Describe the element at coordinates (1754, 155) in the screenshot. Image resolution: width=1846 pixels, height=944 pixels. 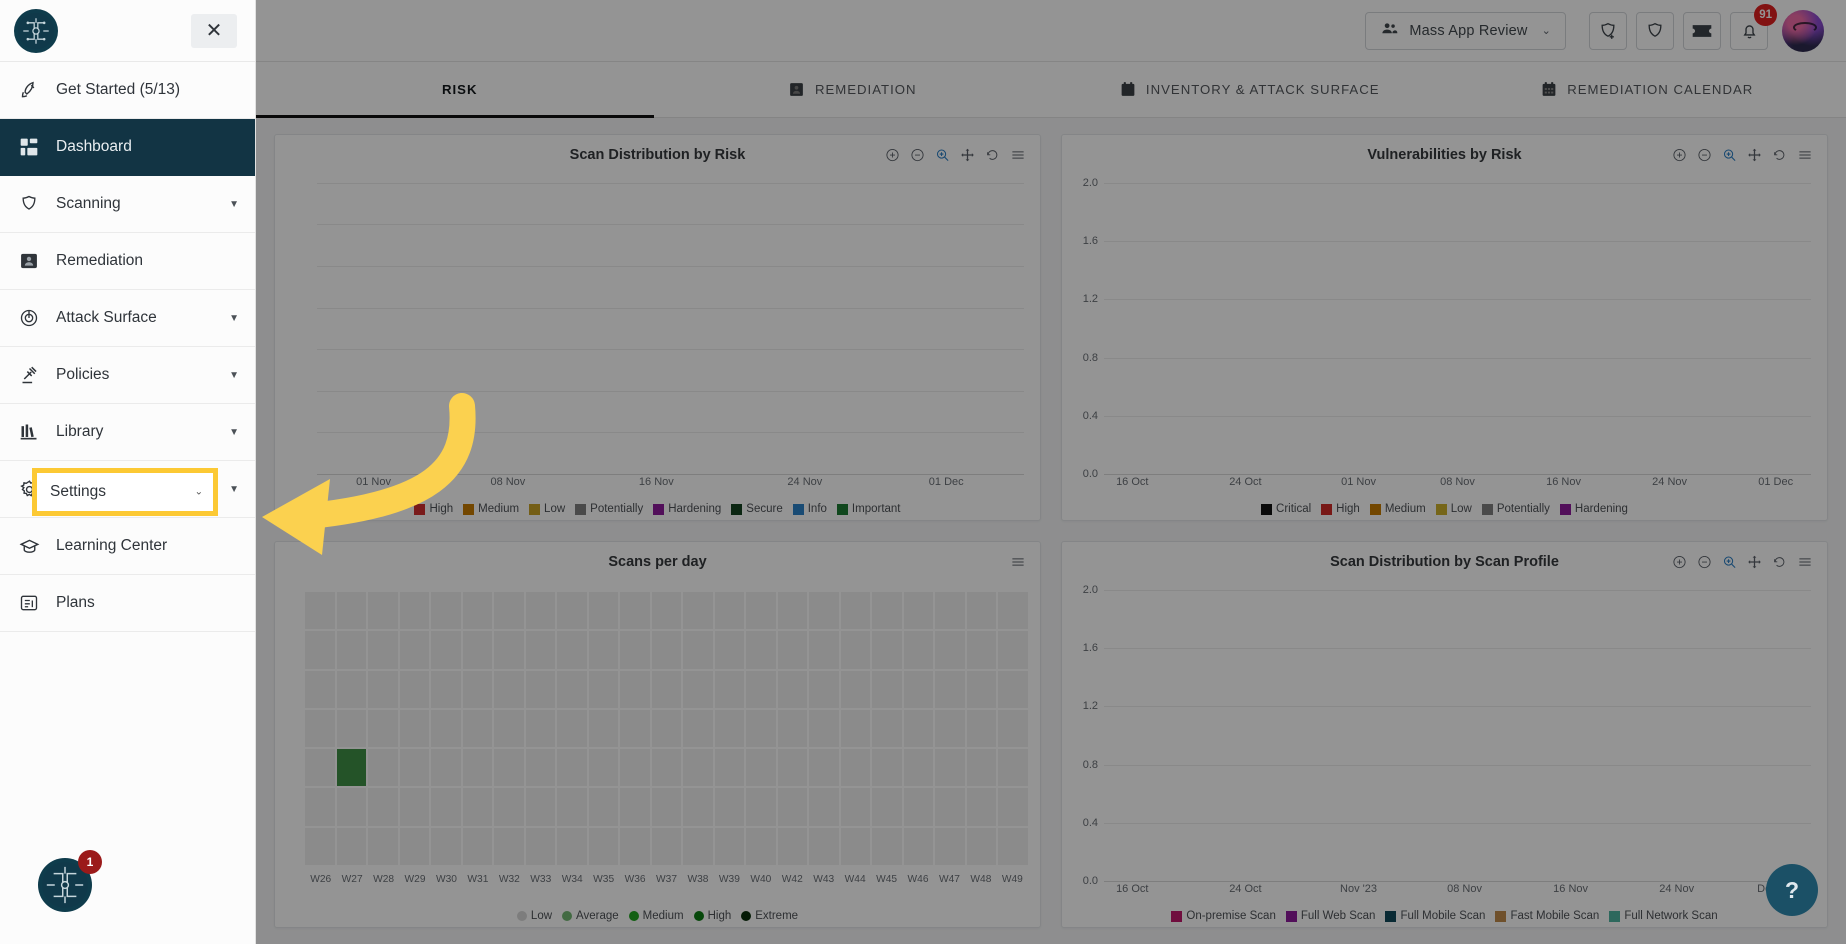
I see `panning-icon` at that location.